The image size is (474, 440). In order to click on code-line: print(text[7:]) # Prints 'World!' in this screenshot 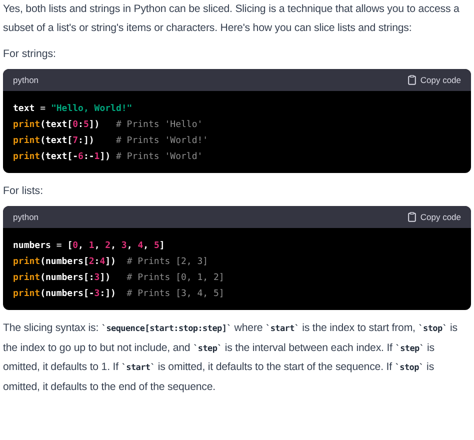, I will do `click(110, 141)`.